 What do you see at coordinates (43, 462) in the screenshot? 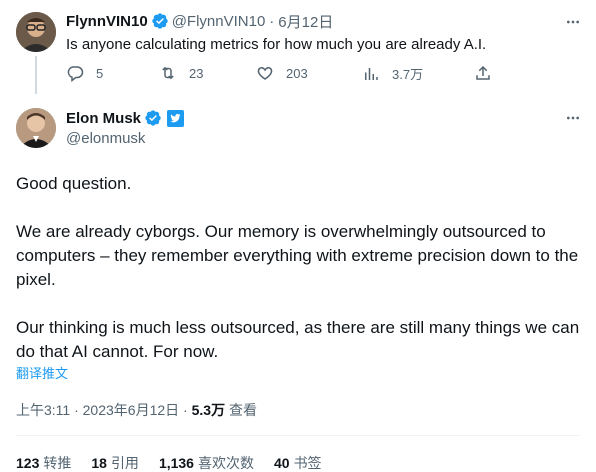
I see `retweets-stat: 123 转推` at bounding box center [43, 462].